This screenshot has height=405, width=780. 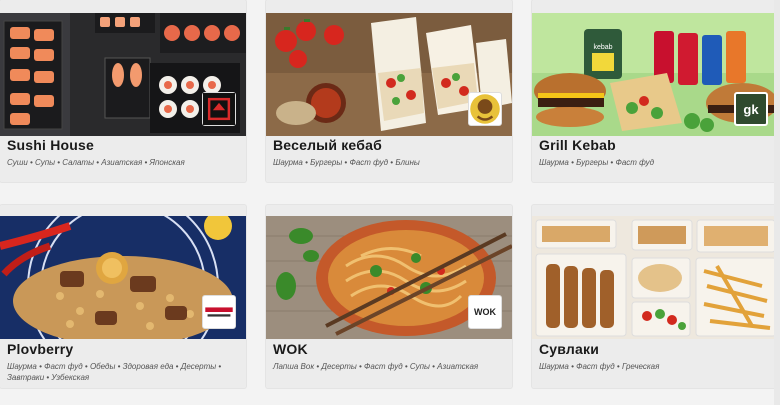 What do you see at coordinates (597, 162) in the screenshot?
I see `restaurant-tags: Шаурма • Бургеры • Фаст фуд` at bounding box center [597, 162].